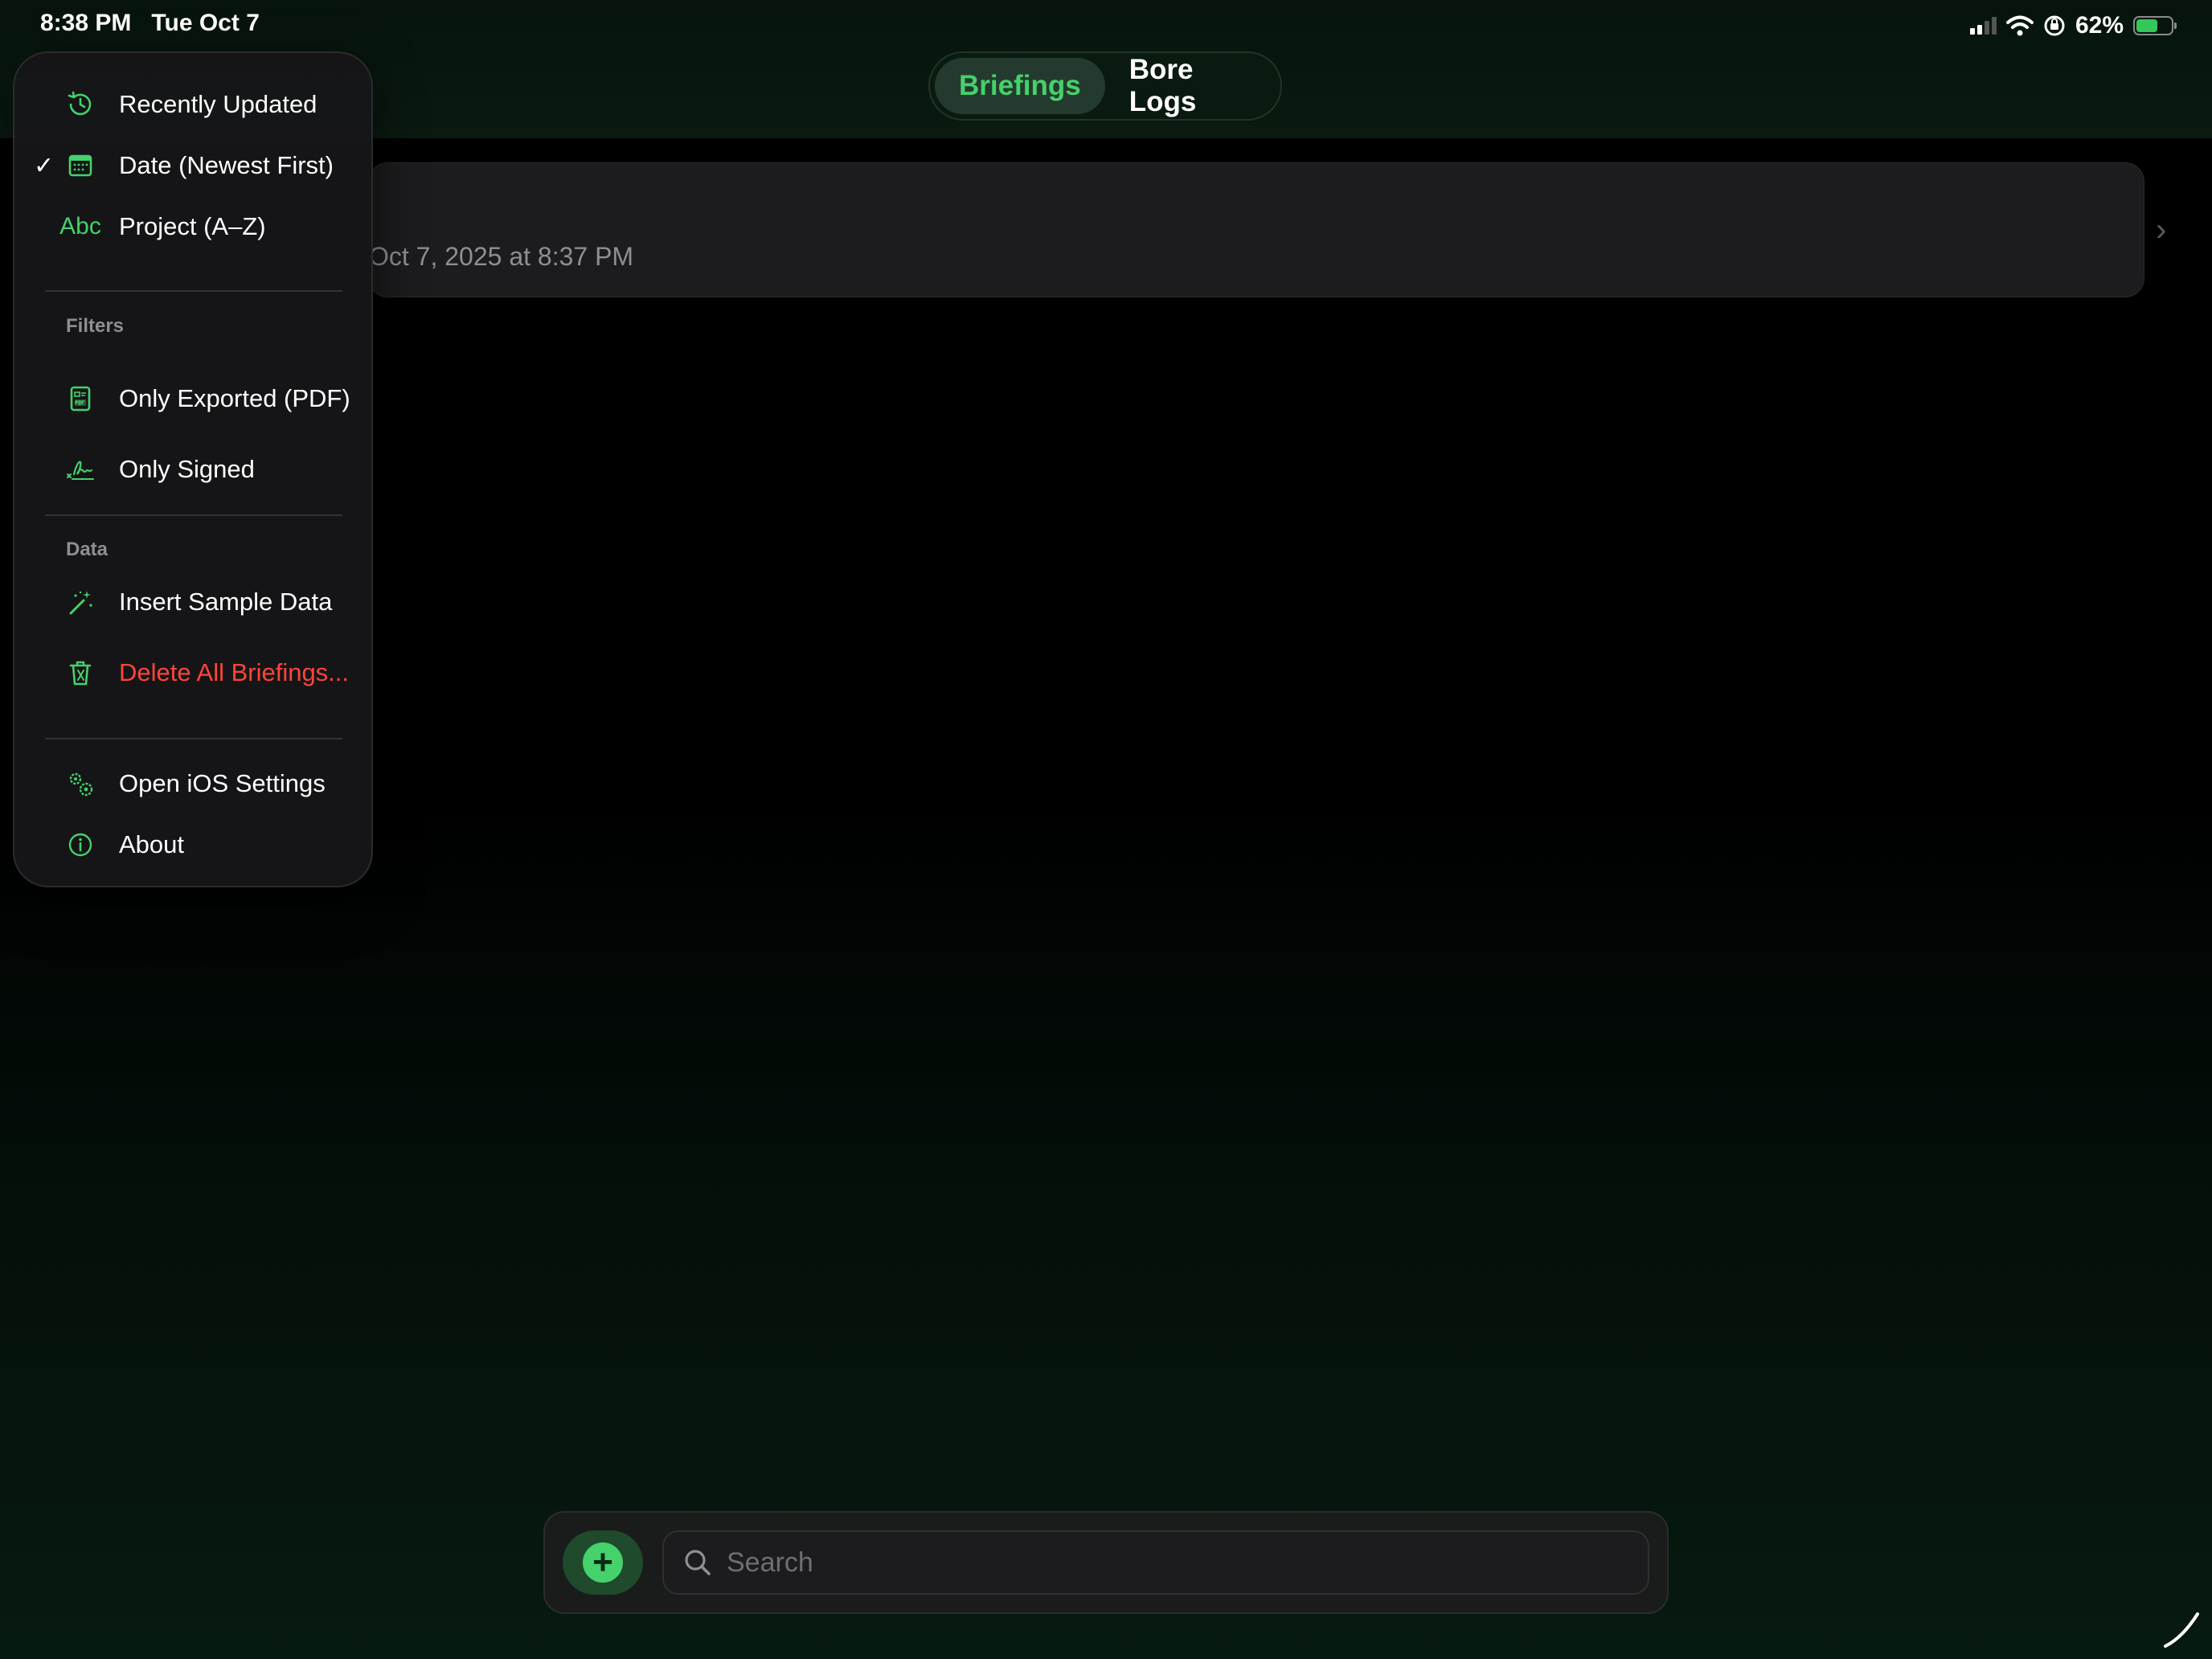 Image resolution: width=2212 pixels, height=1659 pixels. I want to click on search-field, so click(1155, 1562).